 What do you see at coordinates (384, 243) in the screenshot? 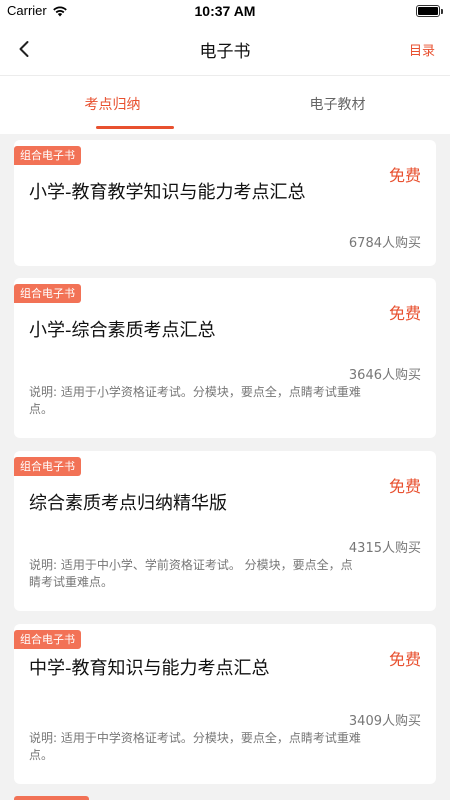
I see `buyer-count: 6784人购买` at bounding box center [384, 243].